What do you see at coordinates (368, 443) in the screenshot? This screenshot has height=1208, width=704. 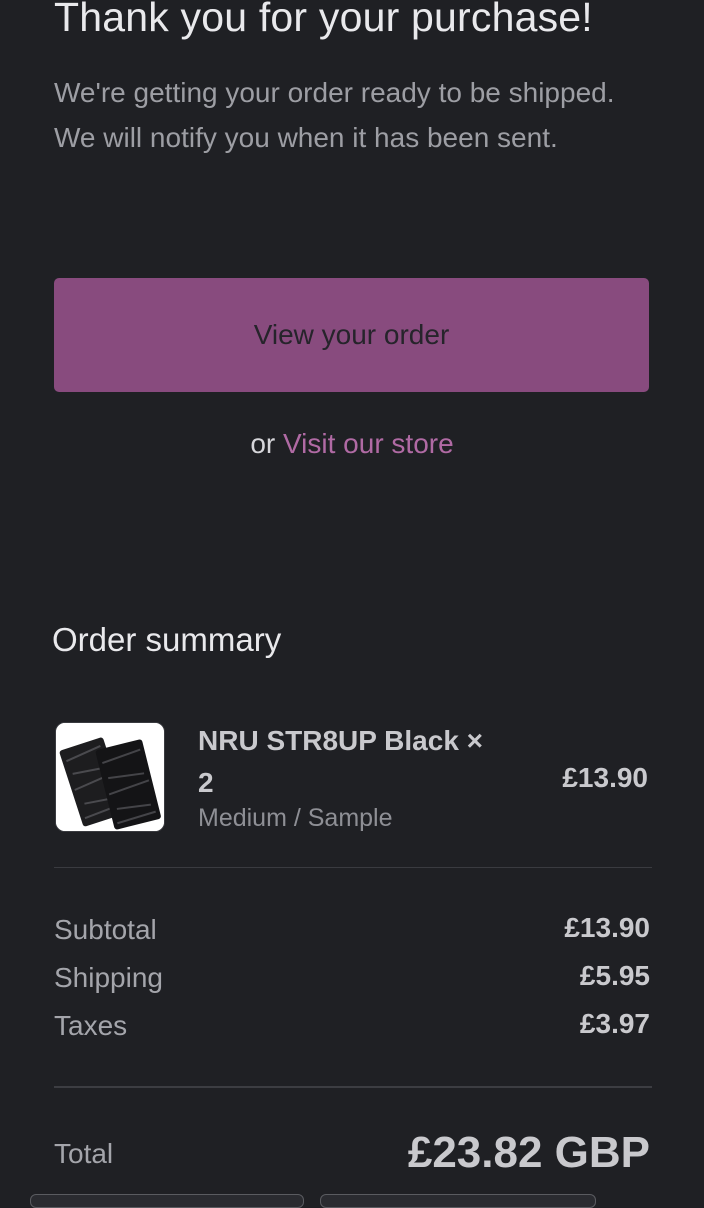 I see `visit-store-link: Visit our store` at bounding box center [368, 443].